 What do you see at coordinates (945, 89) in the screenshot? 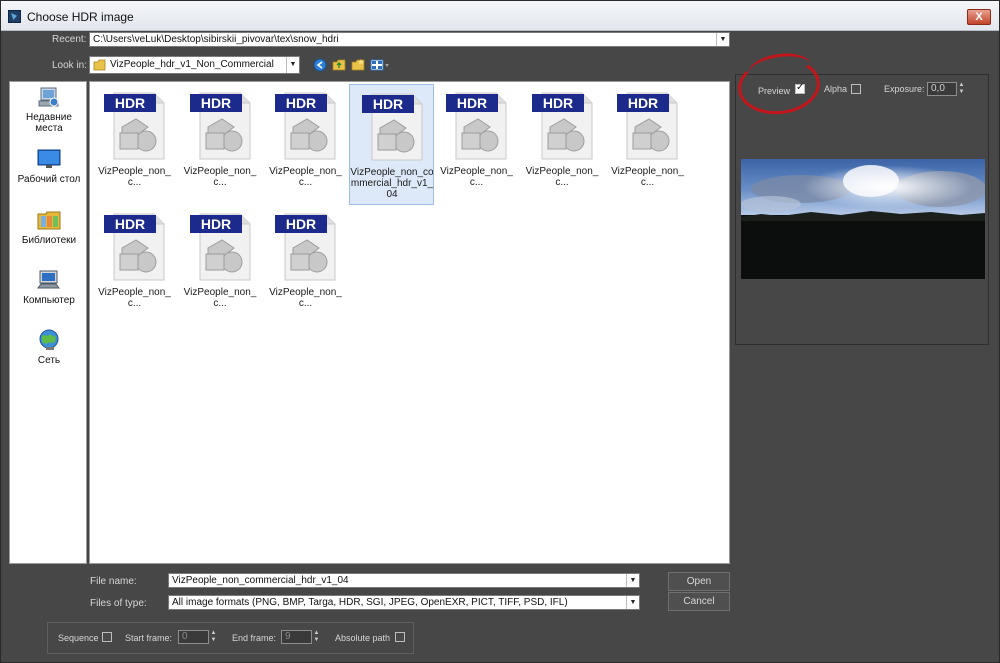
I see `exposure-spinner: 0,0 ▲ ▼` at bounding box center [945, 89].